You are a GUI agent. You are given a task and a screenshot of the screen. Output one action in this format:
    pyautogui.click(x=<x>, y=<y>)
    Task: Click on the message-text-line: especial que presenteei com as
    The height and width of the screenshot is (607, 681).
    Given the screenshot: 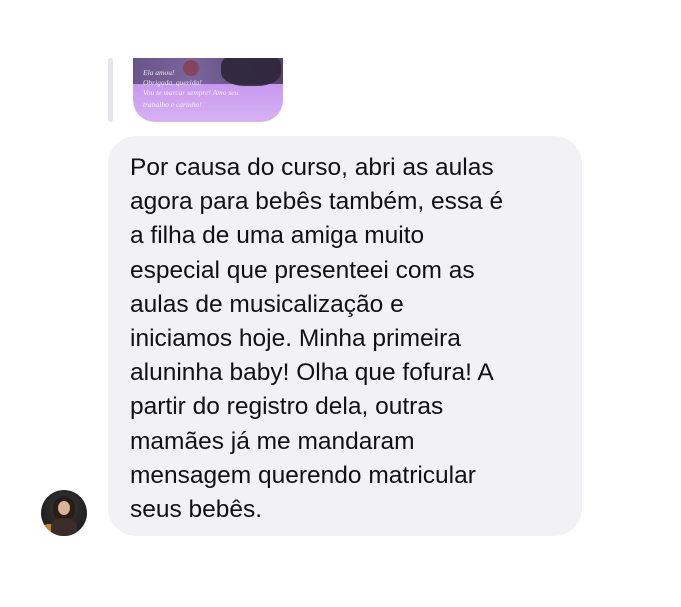 What is the action you would take?
    pyautogui.click(x=302, y=270)
    